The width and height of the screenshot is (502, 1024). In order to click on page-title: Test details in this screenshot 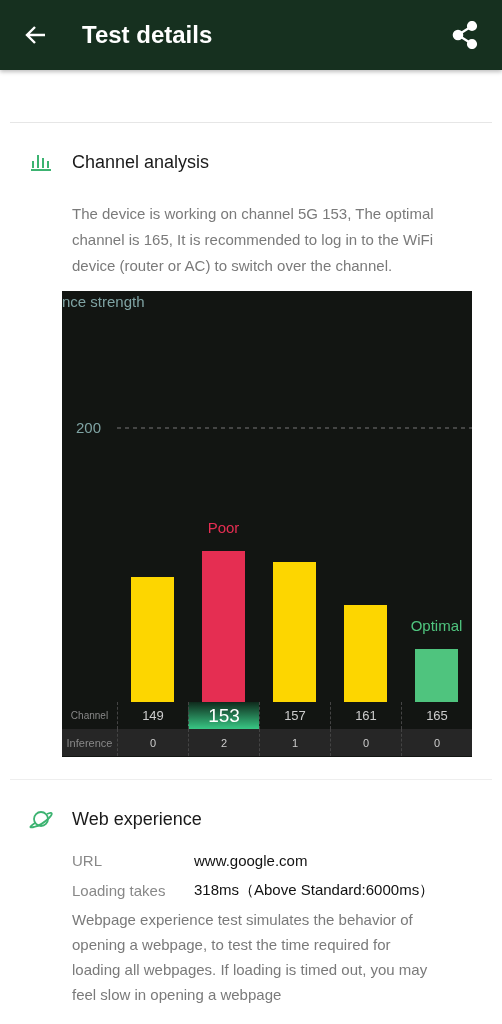, I will do `click(148, 35)`.